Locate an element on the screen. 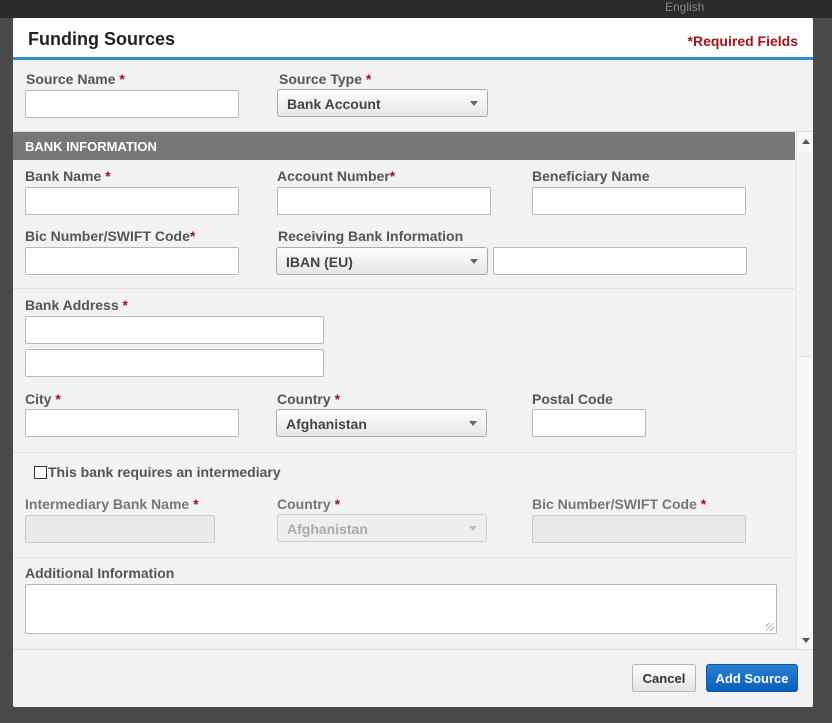 Image resolution: width=832 pixels, height=723 pixels. modal-header: Funding Sources *Required Fields is located at coordinates (413, 39).